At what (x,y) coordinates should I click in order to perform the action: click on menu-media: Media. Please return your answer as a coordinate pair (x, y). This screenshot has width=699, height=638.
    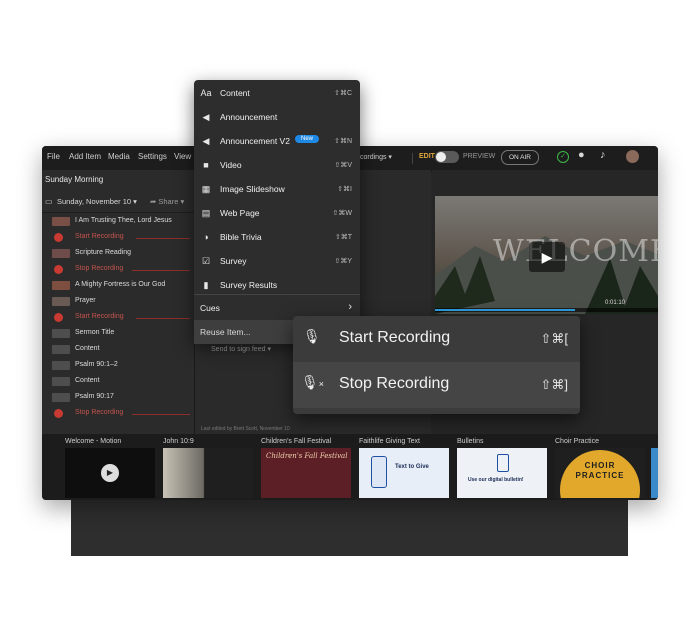
    Looking at the image, I should click on (119, 156).